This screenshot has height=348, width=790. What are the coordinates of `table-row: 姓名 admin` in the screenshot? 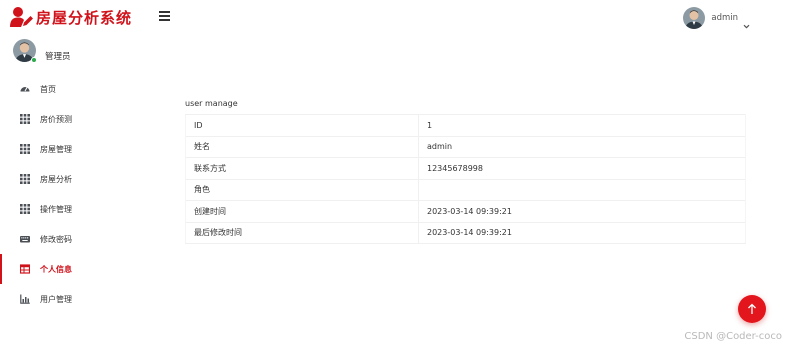 It's located at (465, 146).